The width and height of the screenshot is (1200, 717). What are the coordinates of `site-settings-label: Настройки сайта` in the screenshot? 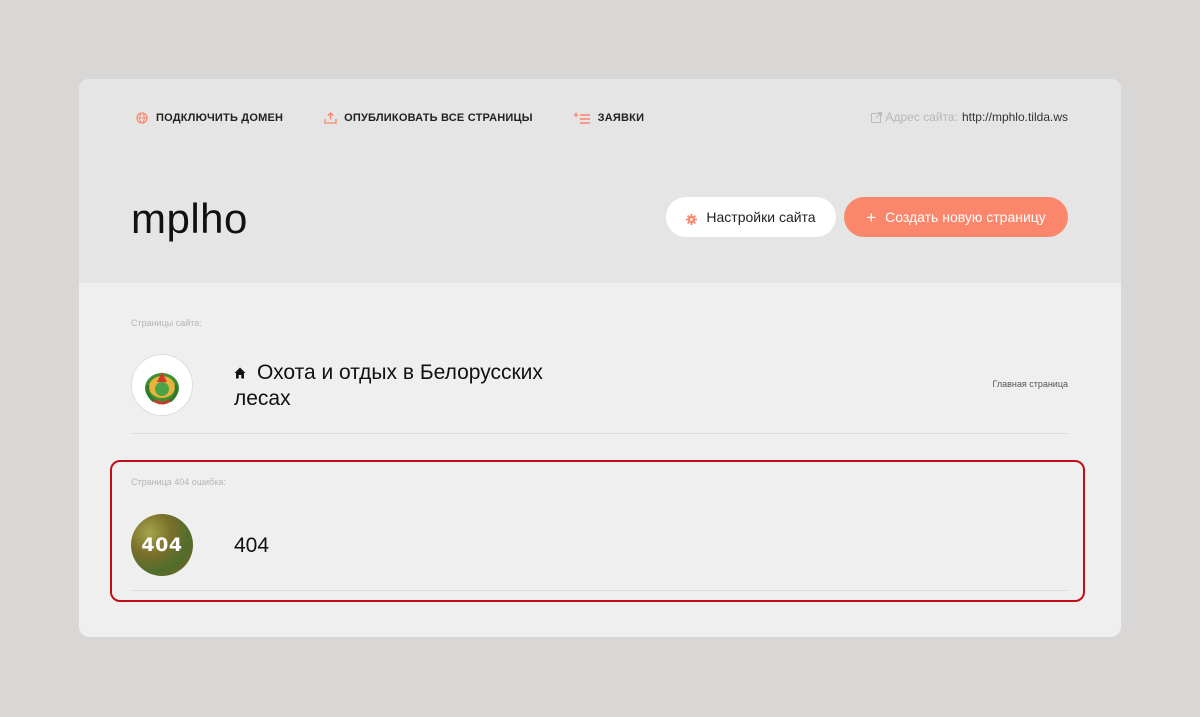 It's located at (761, 217).